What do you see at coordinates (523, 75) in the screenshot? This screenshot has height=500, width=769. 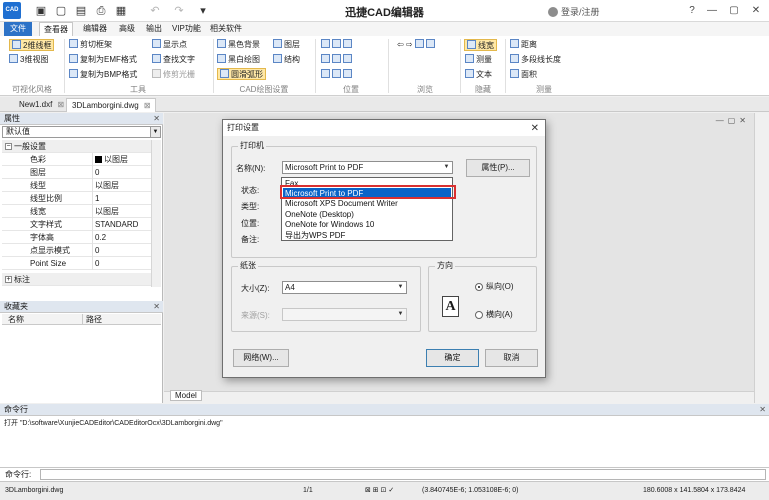 I see `ribbon-area: 面积` at bounding box center [523, 75].